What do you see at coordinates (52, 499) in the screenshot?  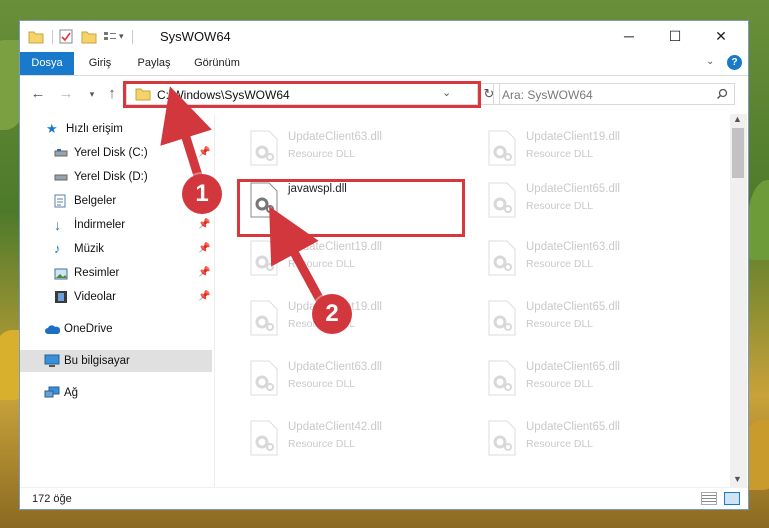 I see `item-count: 172 öğe` at bounding box center [52, 499].